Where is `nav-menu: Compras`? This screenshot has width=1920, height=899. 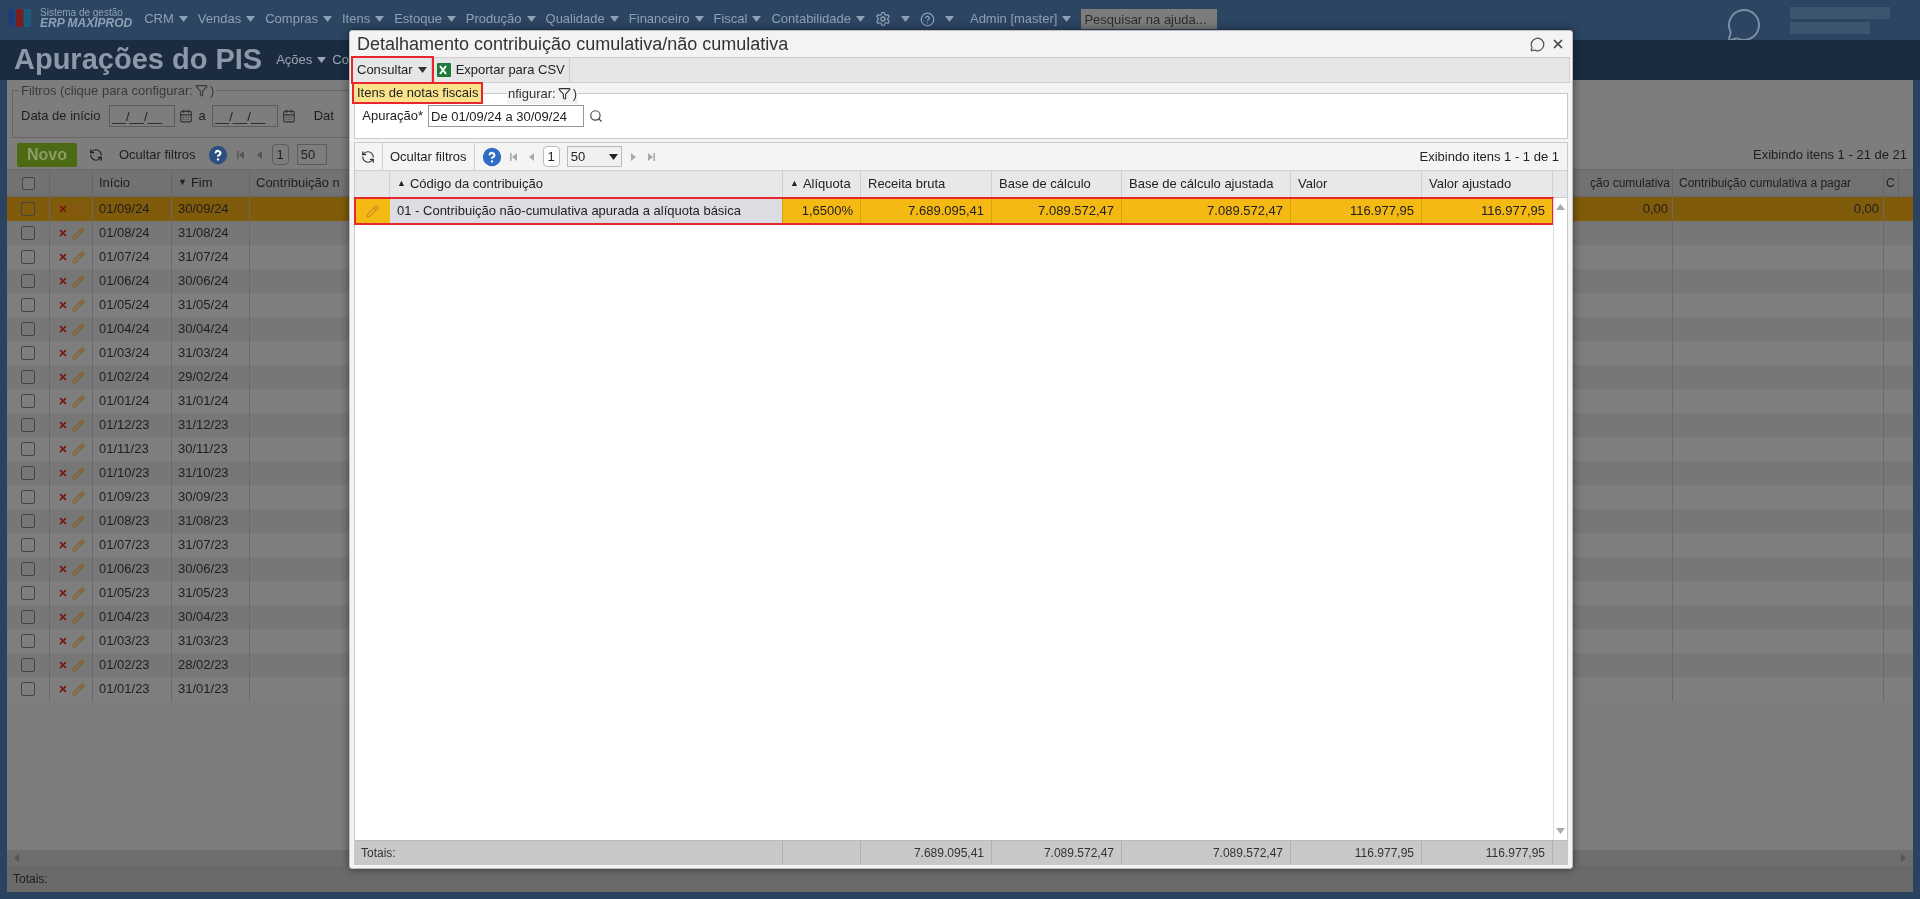
nav-menu: Compras is located at coordinates (298, 19).